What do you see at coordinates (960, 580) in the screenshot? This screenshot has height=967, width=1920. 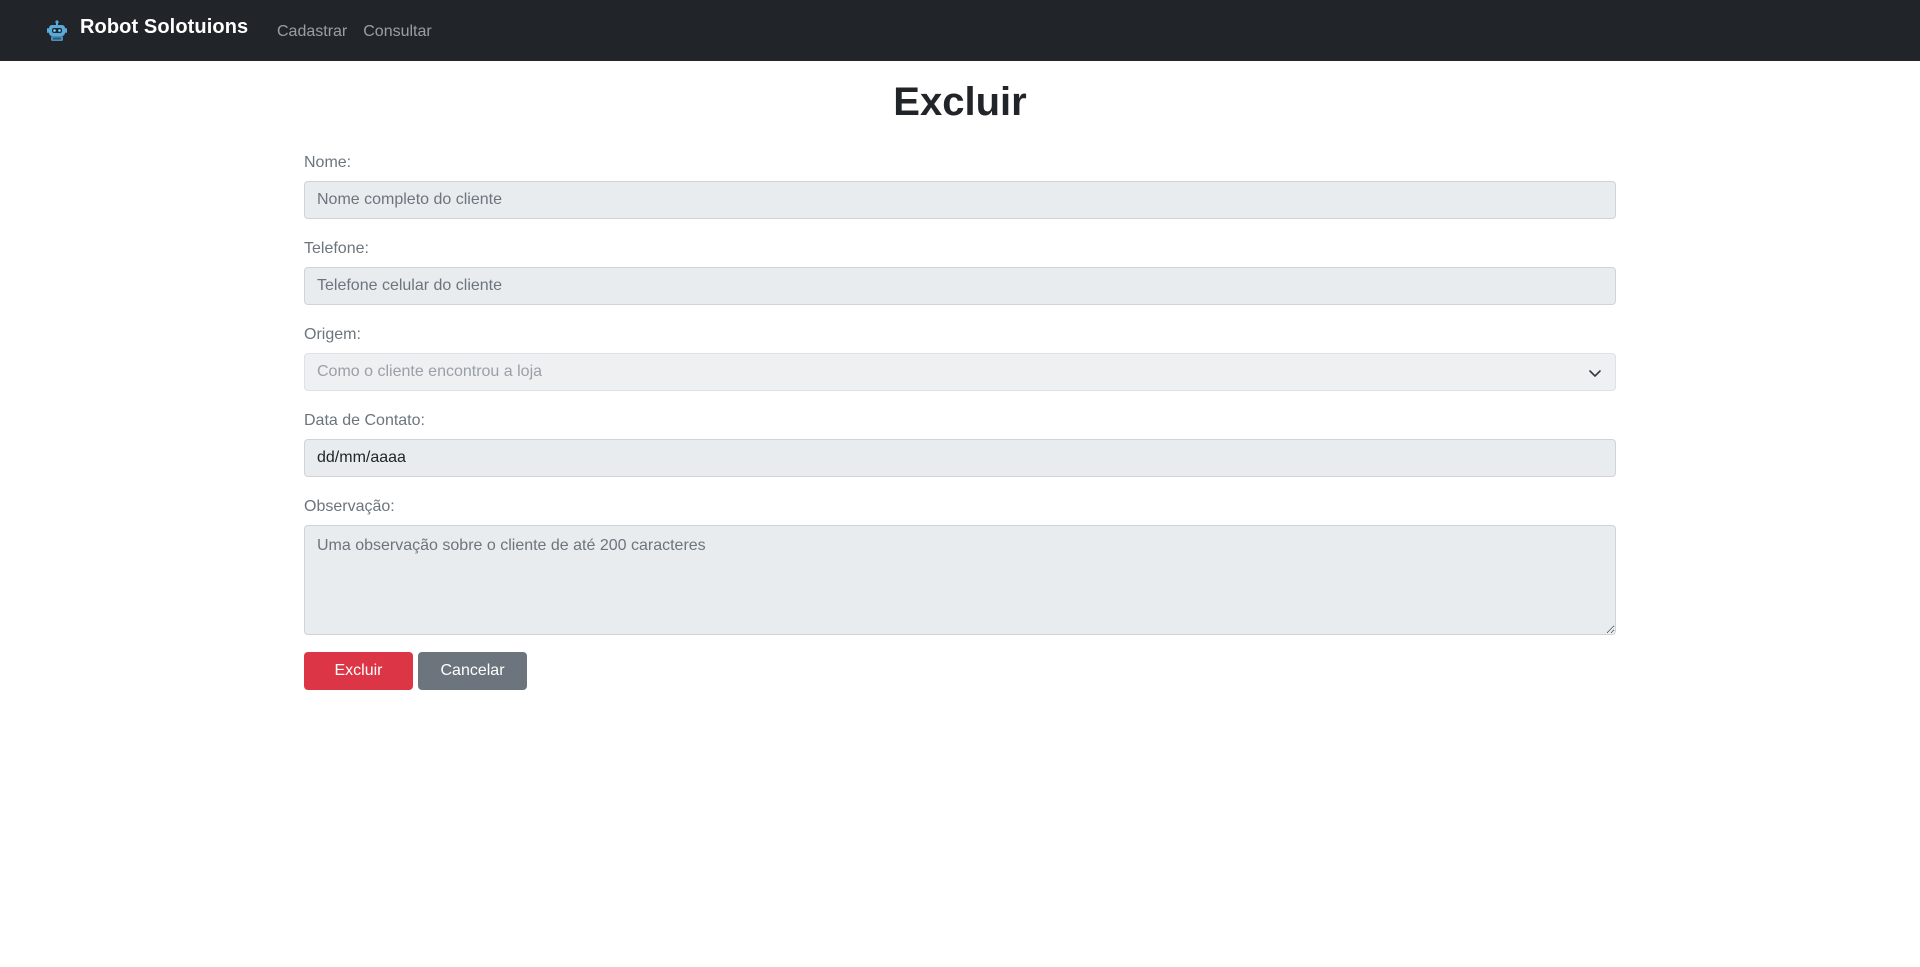 I see `observacao-textarea` at bounding box center [960, 580].